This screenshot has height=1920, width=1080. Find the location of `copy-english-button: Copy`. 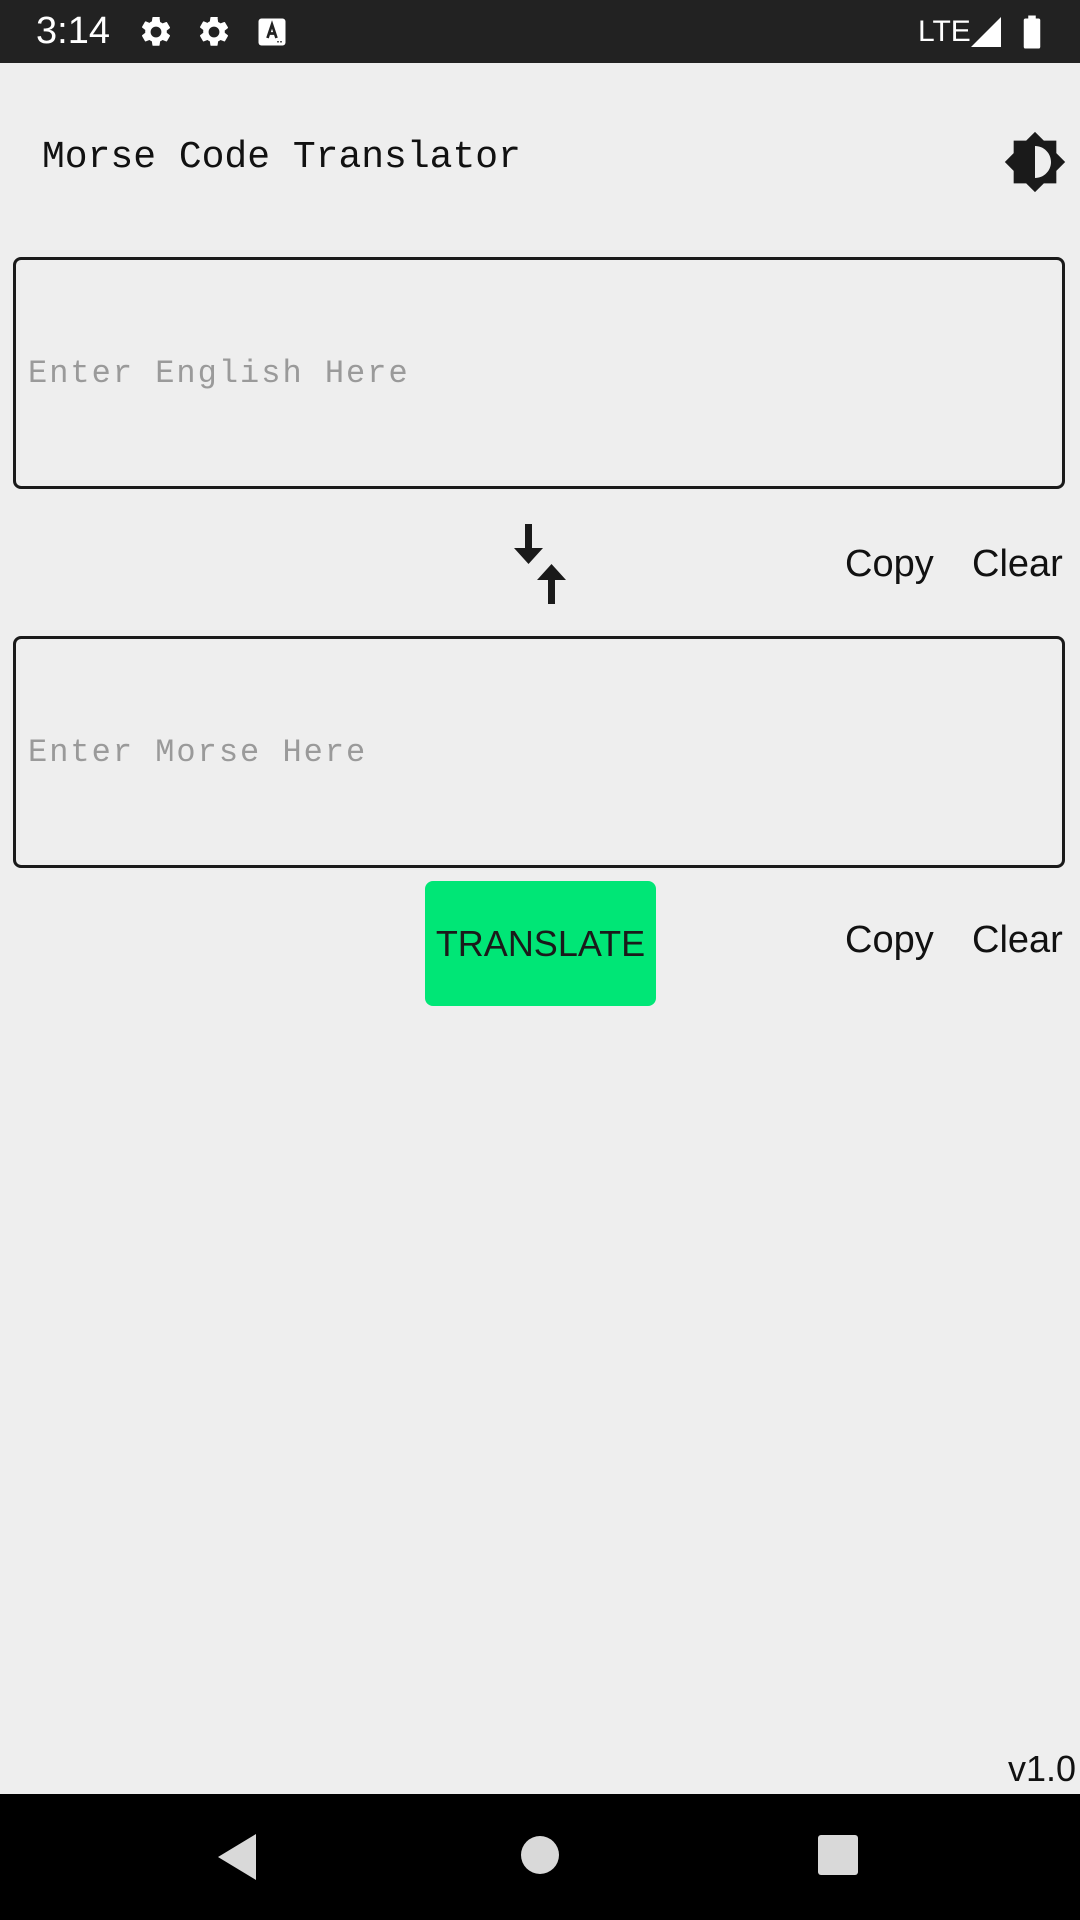

copy-english-button: Copy is located at coordinates (889, 564).